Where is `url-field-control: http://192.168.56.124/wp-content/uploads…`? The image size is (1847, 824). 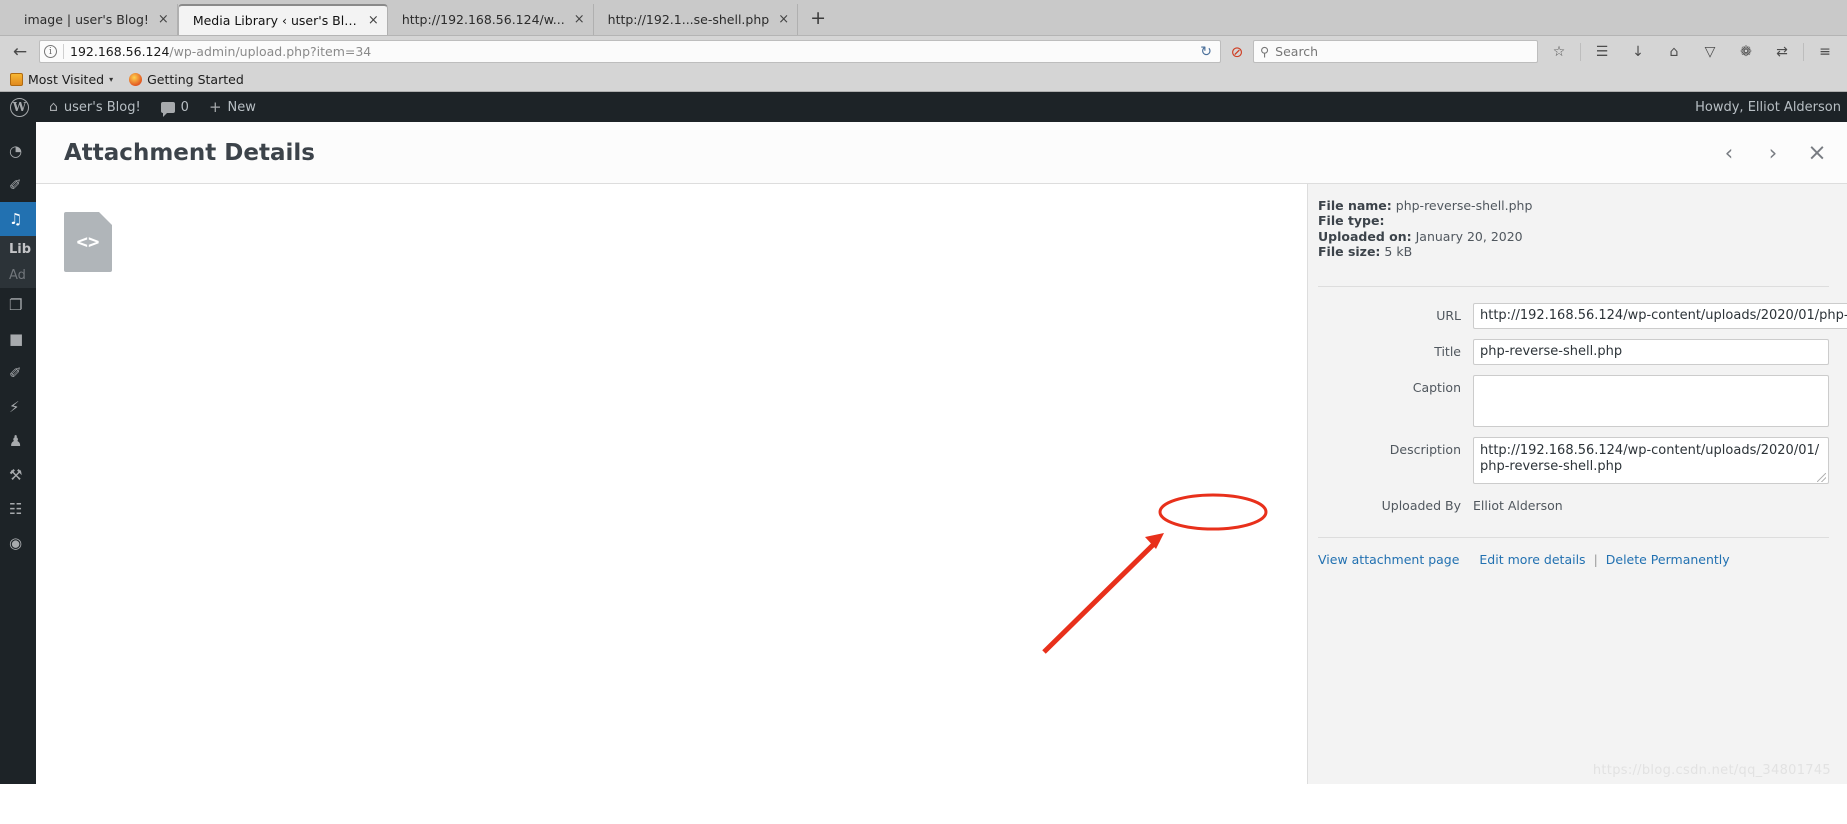 url-field-control: http://192.168.56.124/wp-content/uploads… is located at coordinates (1660, 315).